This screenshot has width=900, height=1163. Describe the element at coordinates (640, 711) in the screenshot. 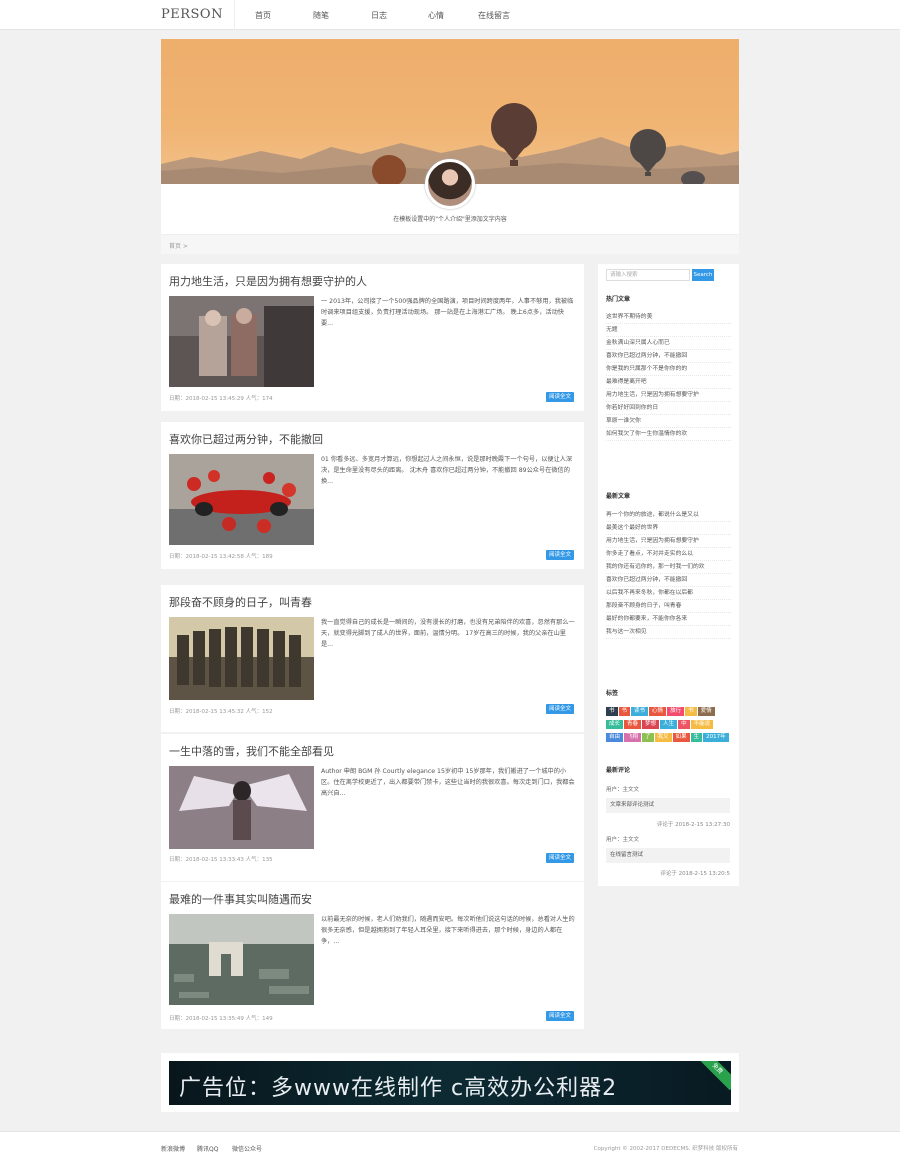

I see `tag-item: 读书` at that location.